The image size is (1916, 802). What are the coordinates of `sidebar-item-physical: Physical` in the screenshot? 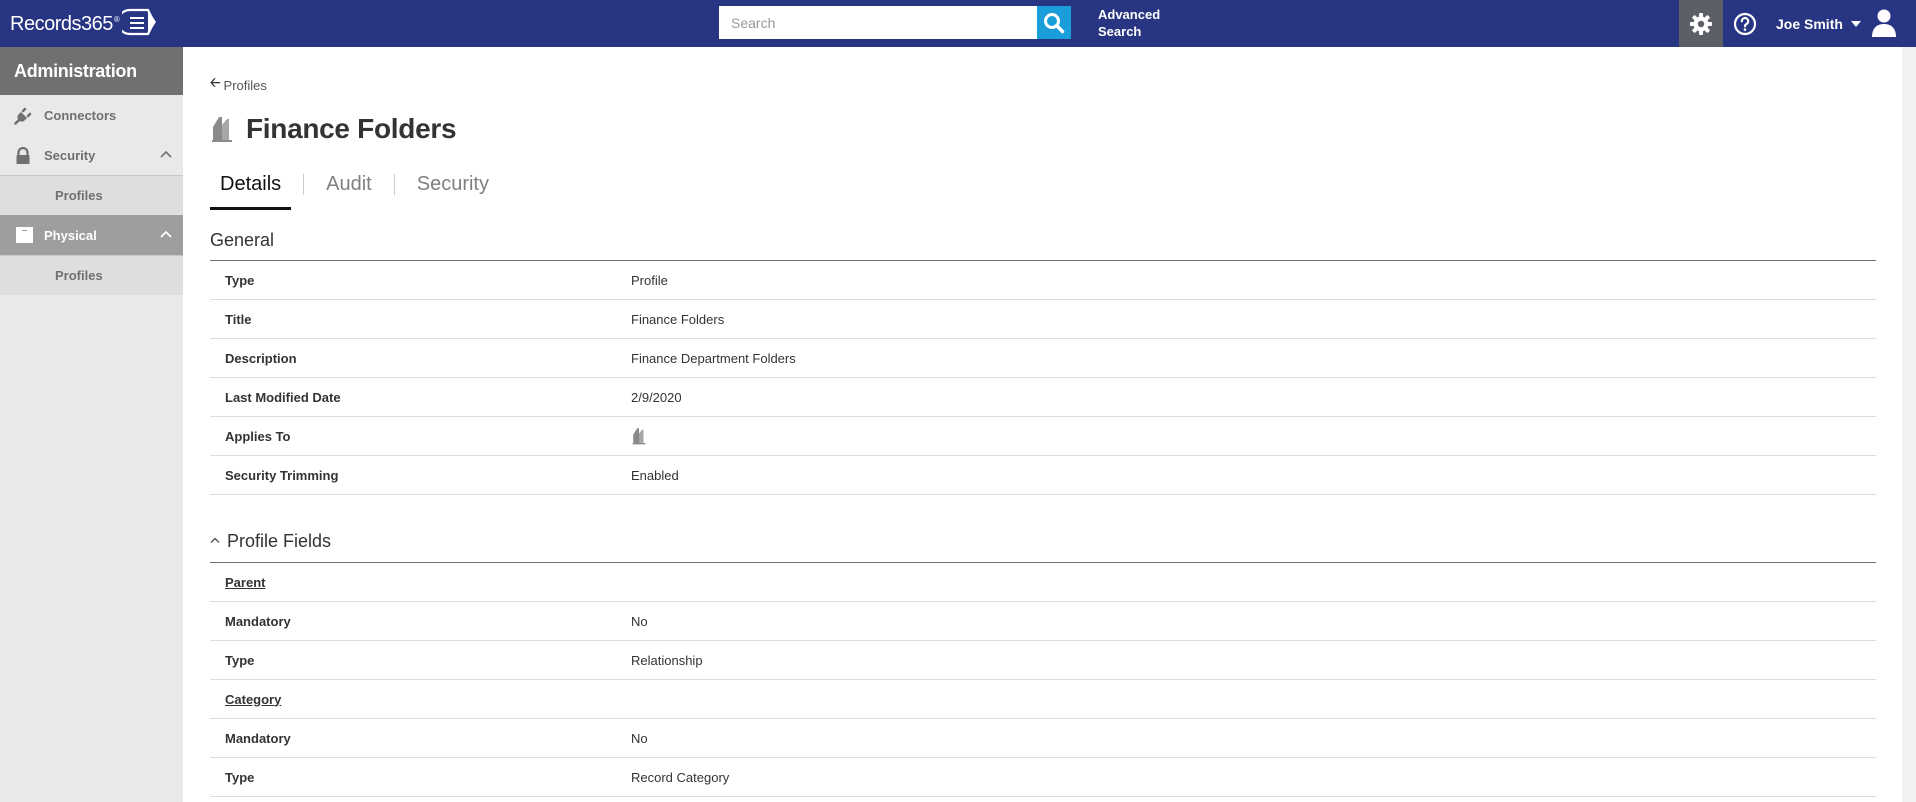 It's located at (91, 235).